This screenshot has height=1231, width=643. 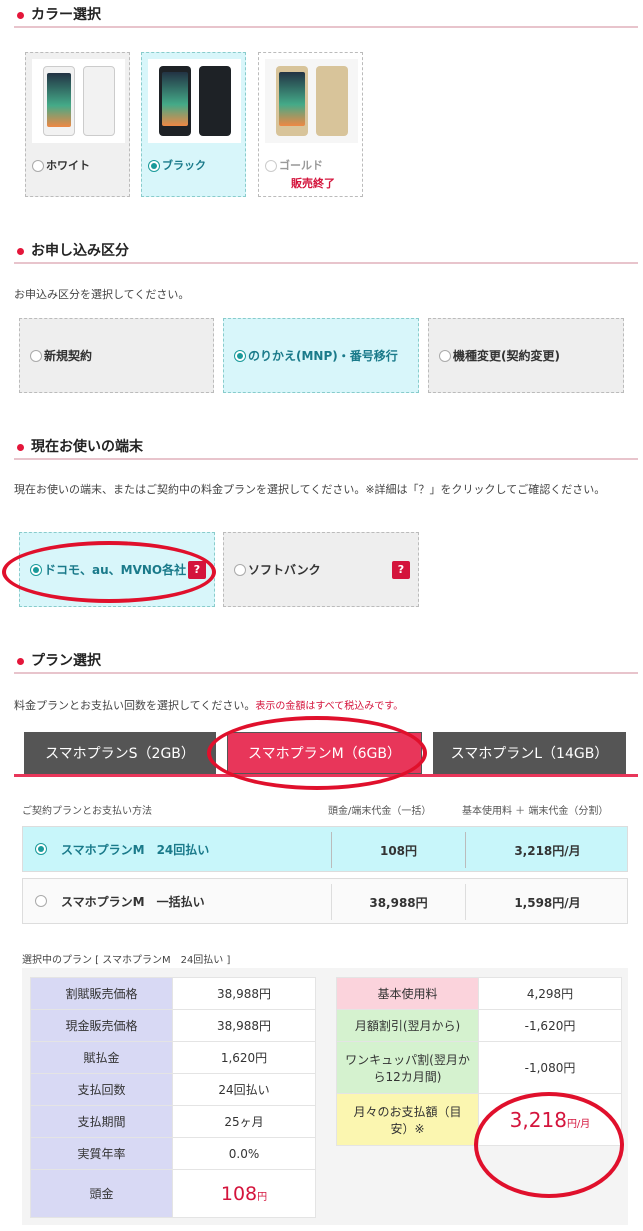 What do you see at coordinates (325, 849) in the screenshot?
I see `plan-row-24: スマホプランM 24回払い 108円 3,218円/月` at bounding box center [325, 849].